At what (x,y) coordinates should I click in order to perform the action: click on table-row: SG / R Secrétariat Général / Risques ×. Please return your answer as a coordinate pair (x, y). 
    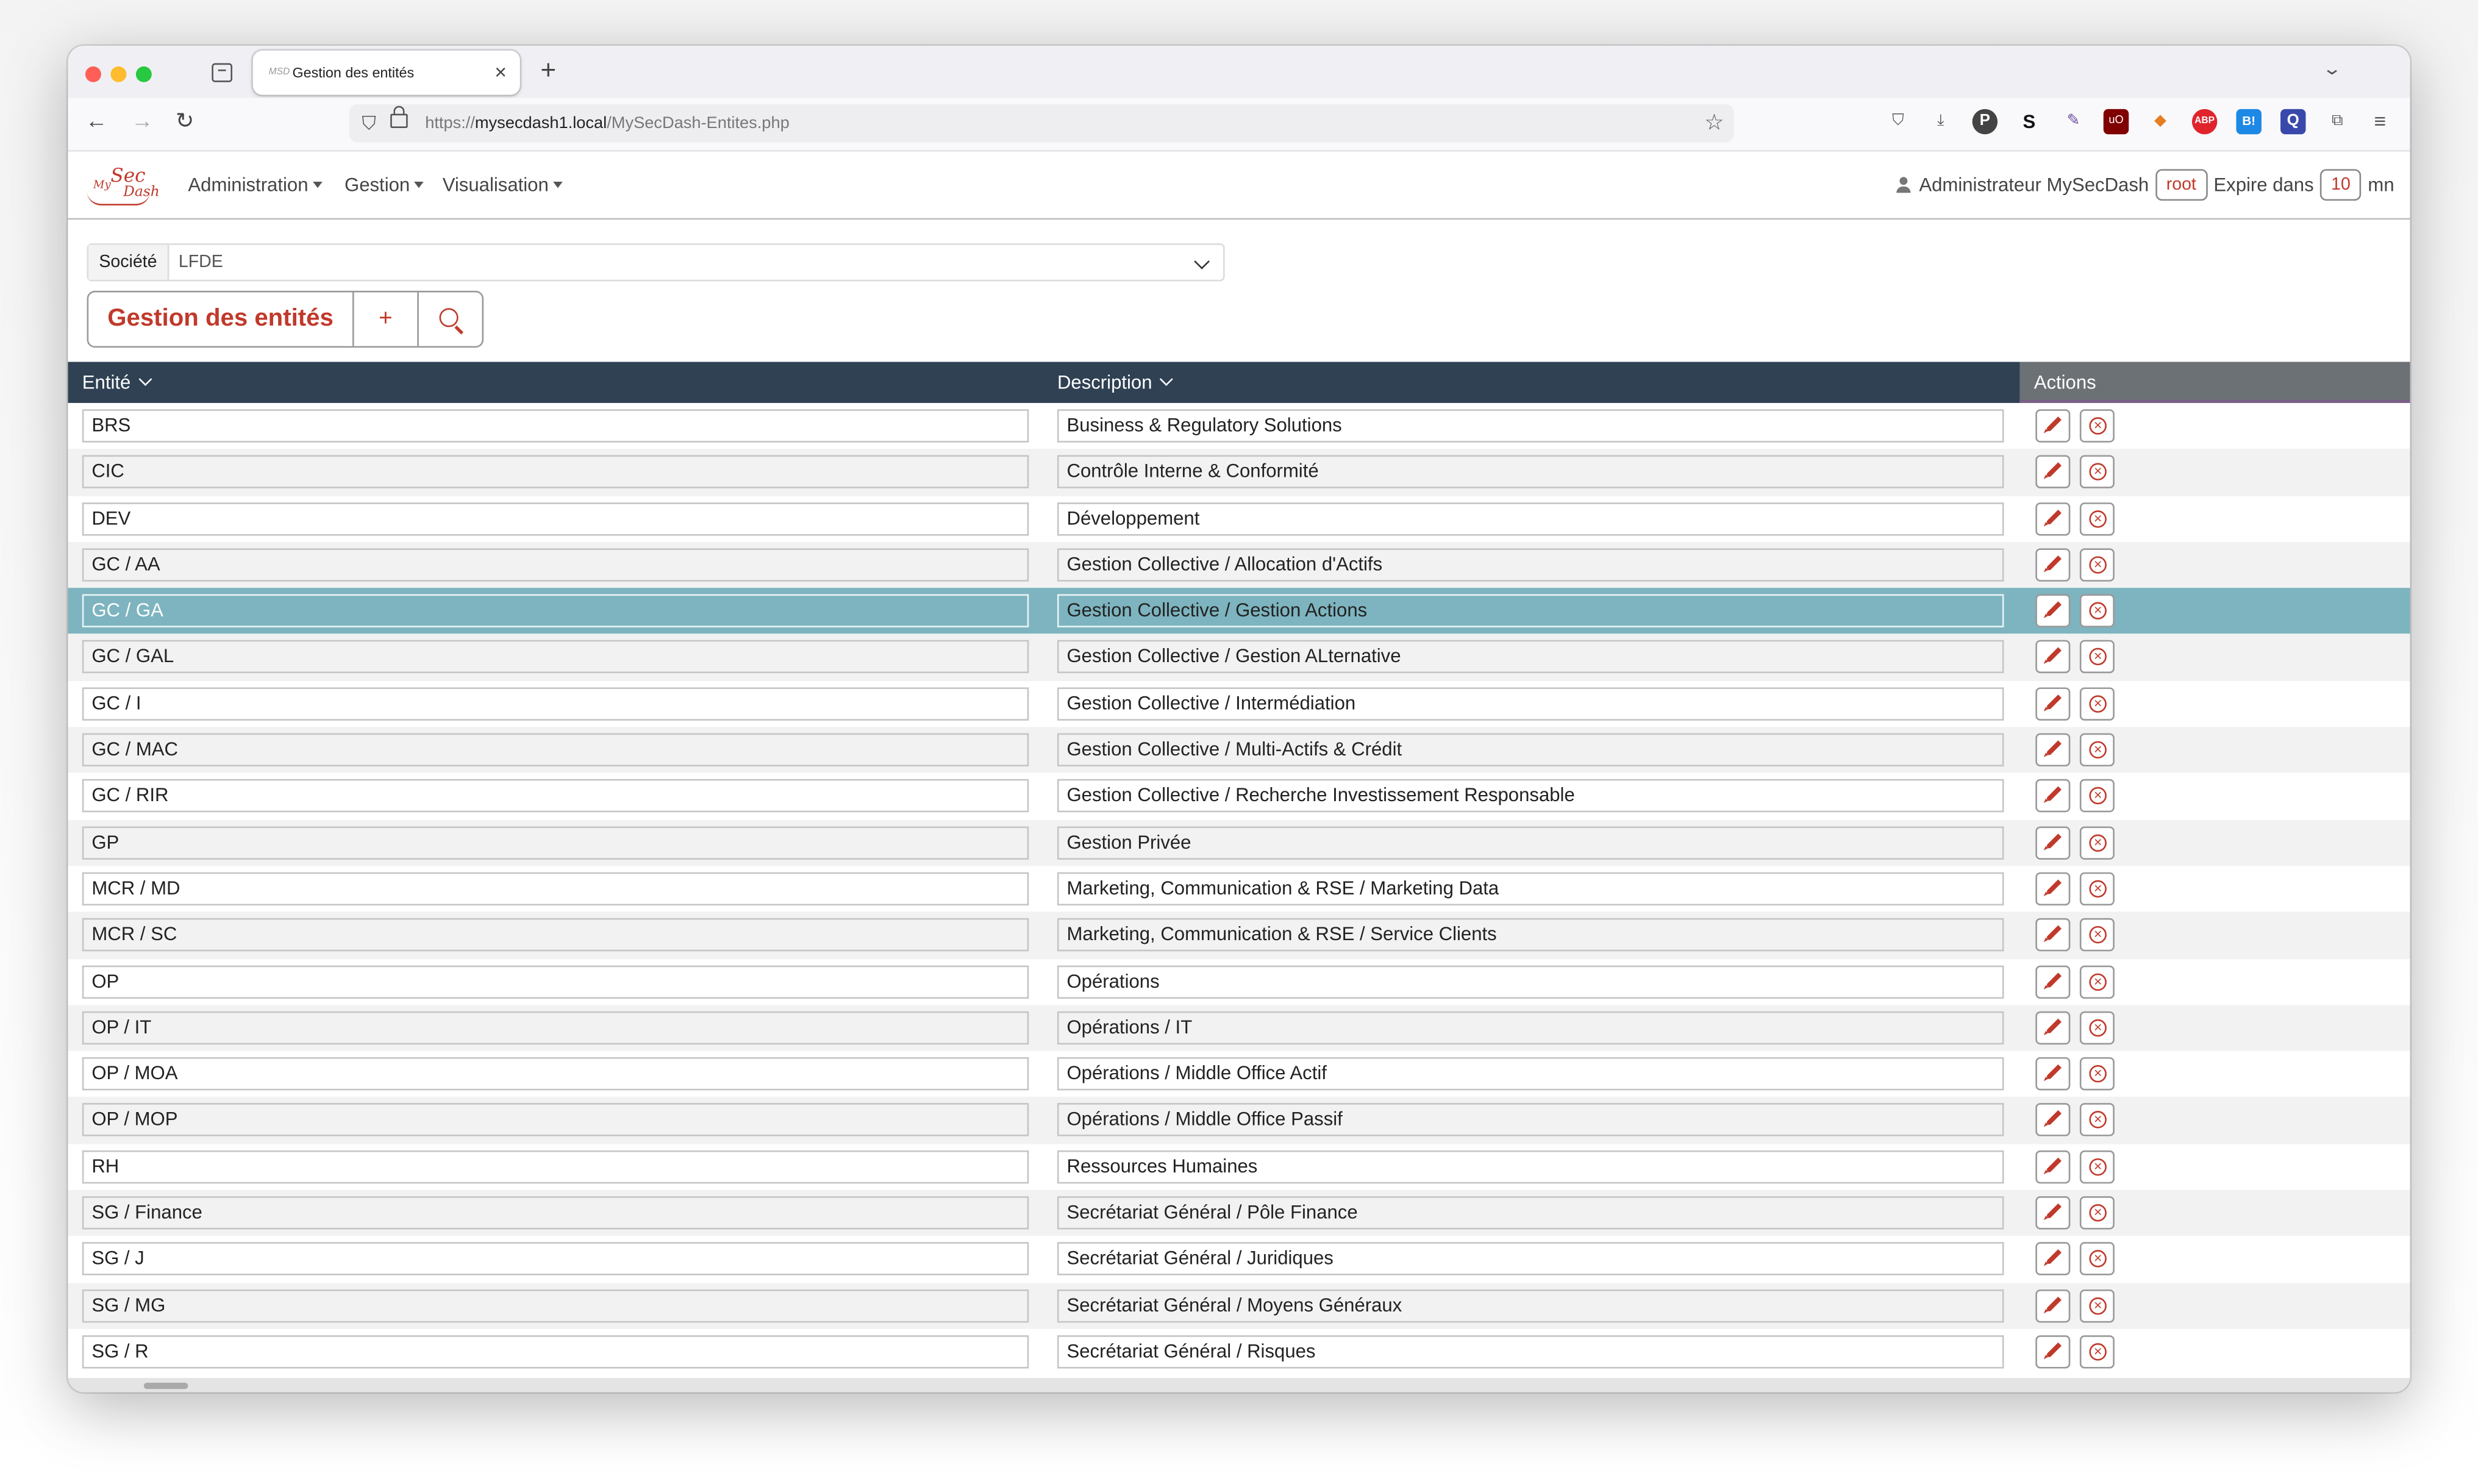
    Looking at the image, I should click on (1239, 1352).